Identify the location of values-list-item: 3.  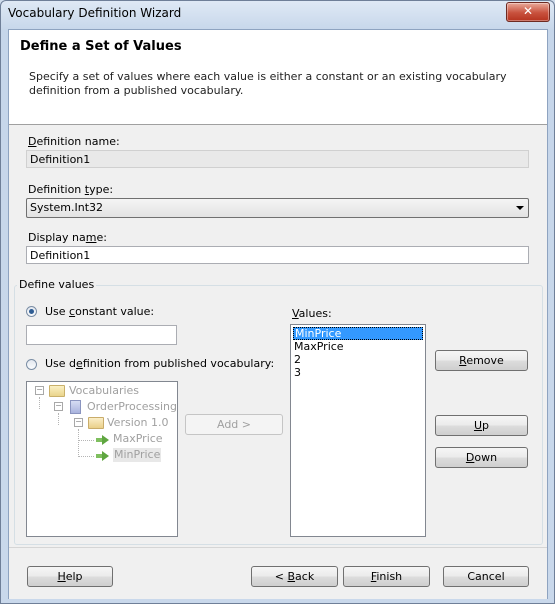
(358, 372).